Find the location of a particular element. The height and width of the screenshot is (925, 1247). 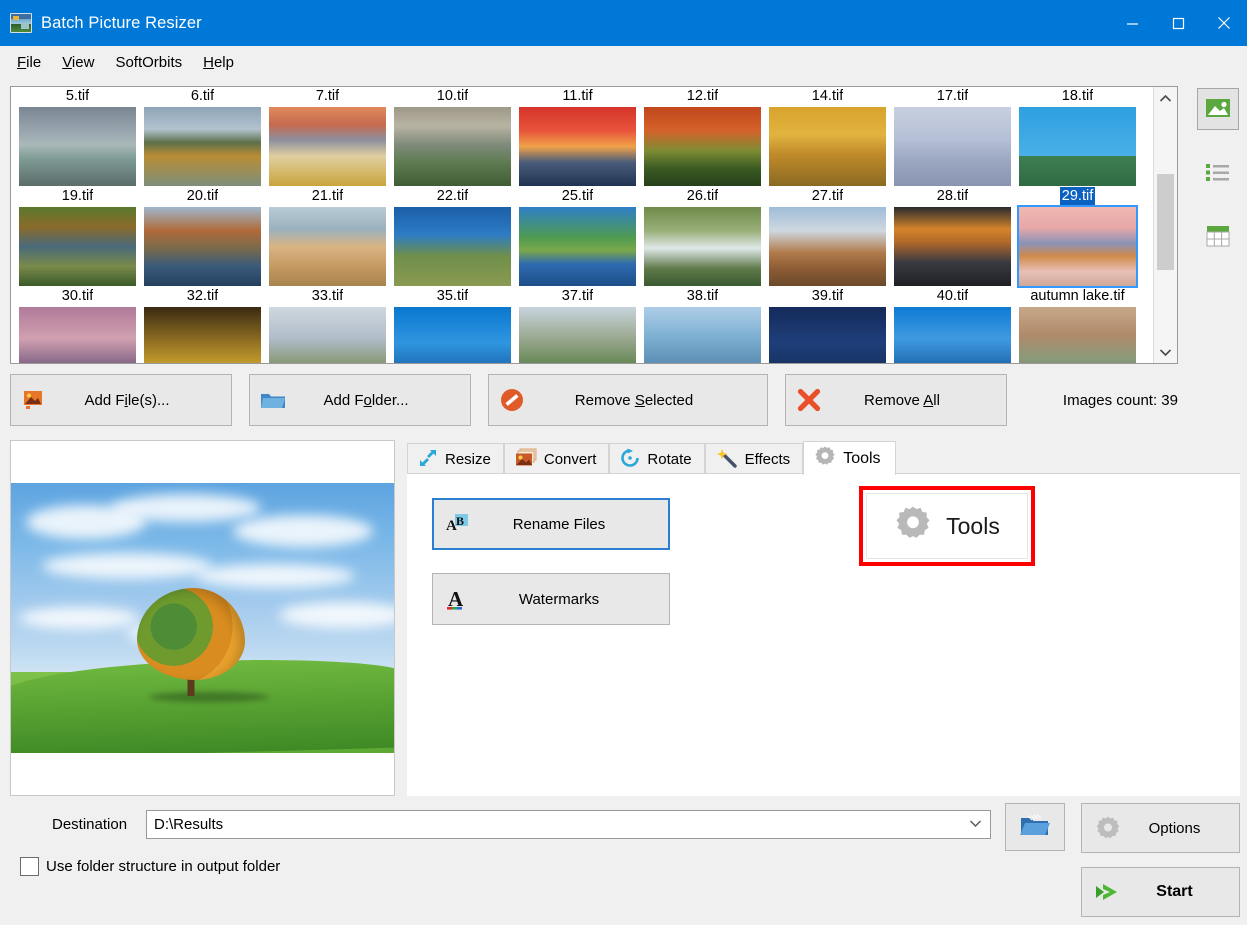

watermarks-button: A Watermarks is located at coordinates (551, 599).